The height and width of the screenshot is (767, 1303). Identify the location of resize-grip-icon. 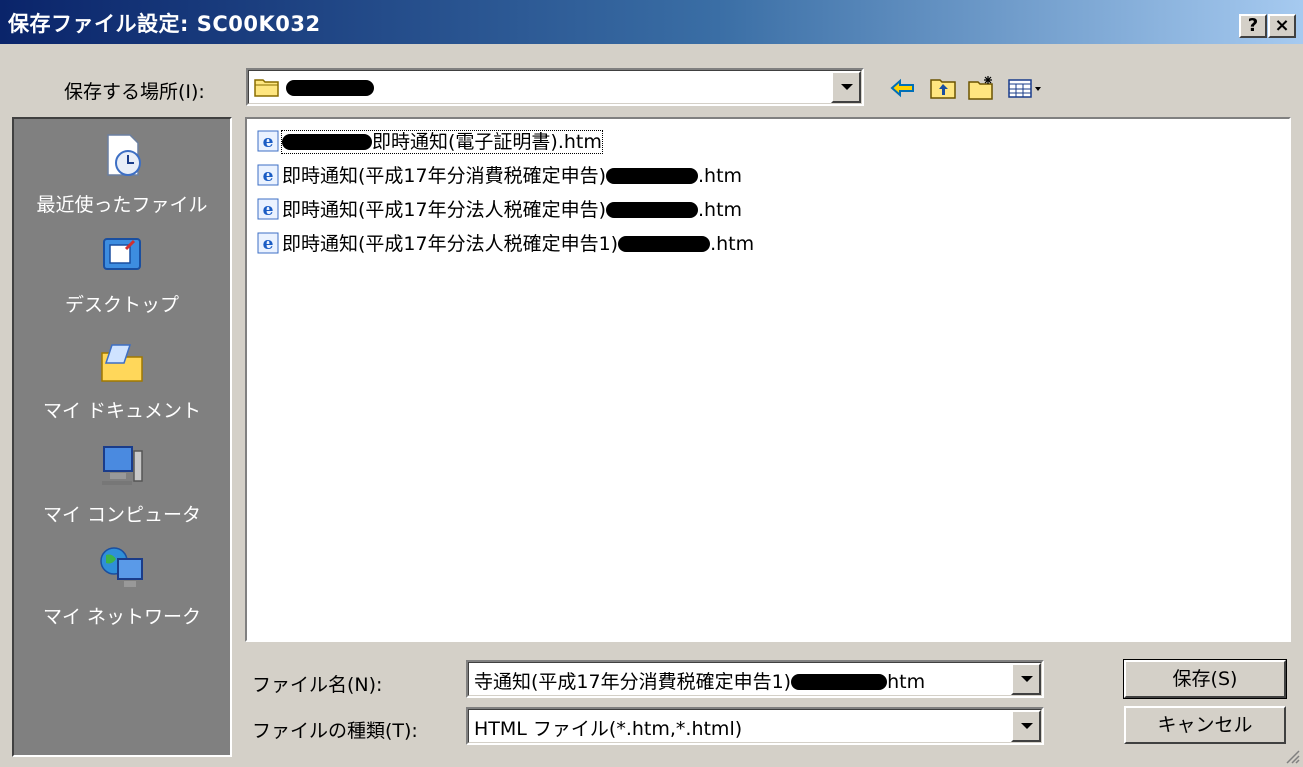
(1292, 756).